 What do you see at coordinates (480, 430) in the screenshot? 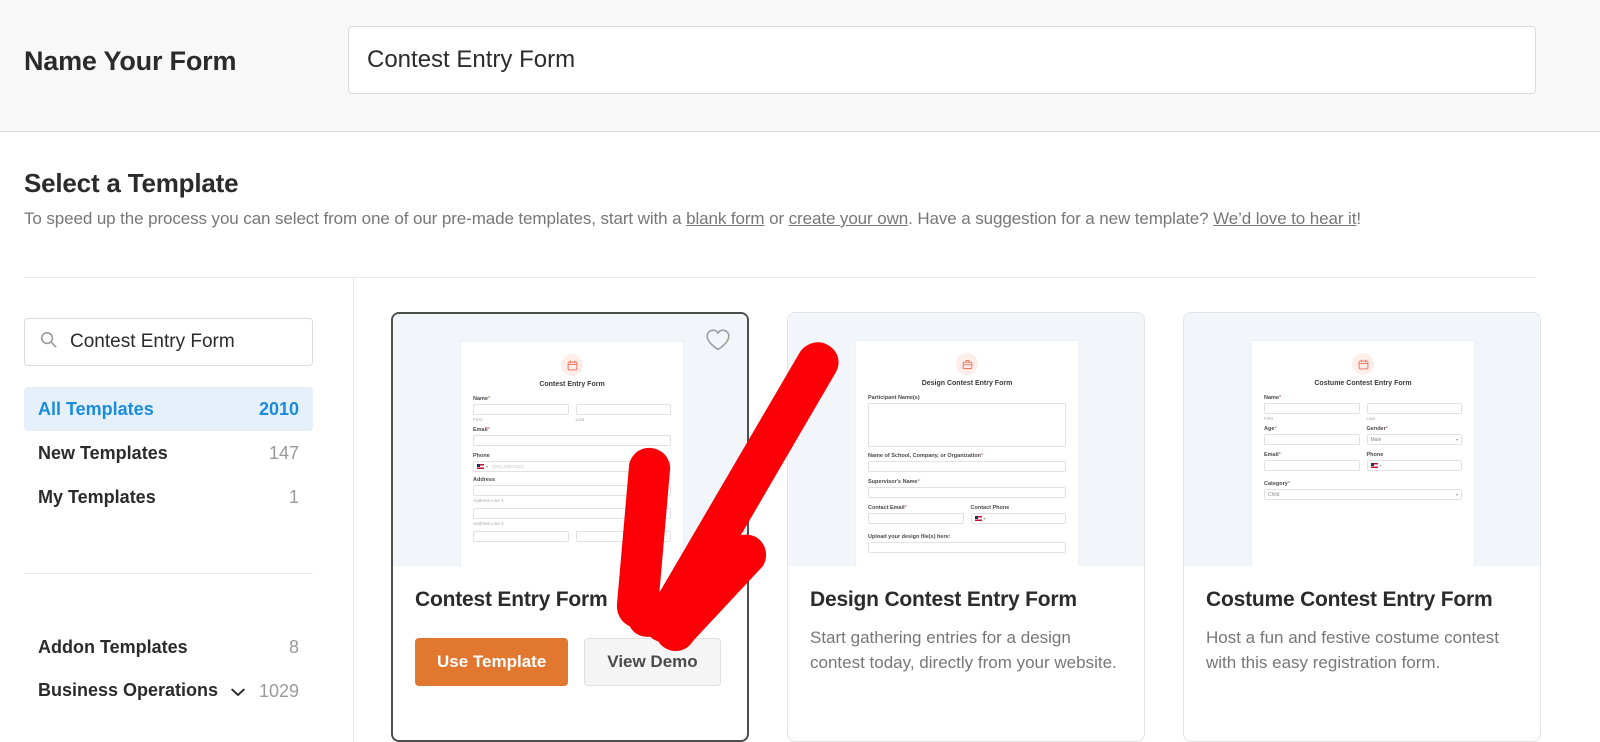
I see `label-text: Email` at bounding box center [480, 430].